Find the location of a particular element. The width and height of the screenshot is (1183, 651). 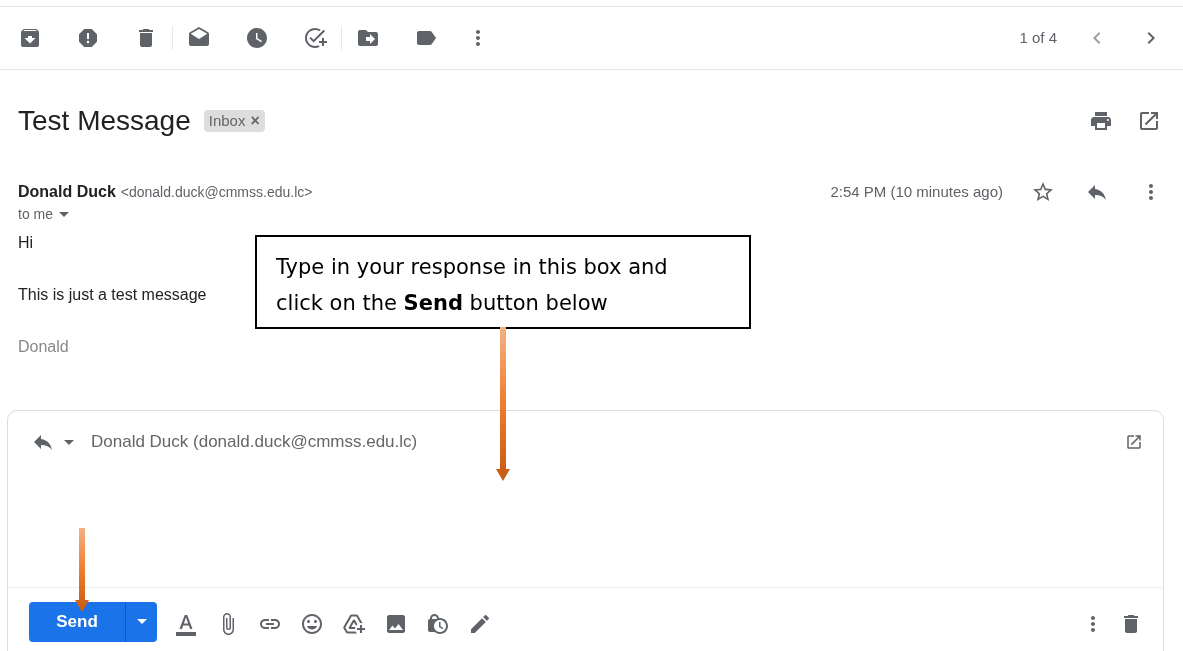

sender-email: <donald.duck@cmmss.edu.lc> is located at coordinates (216, 192).